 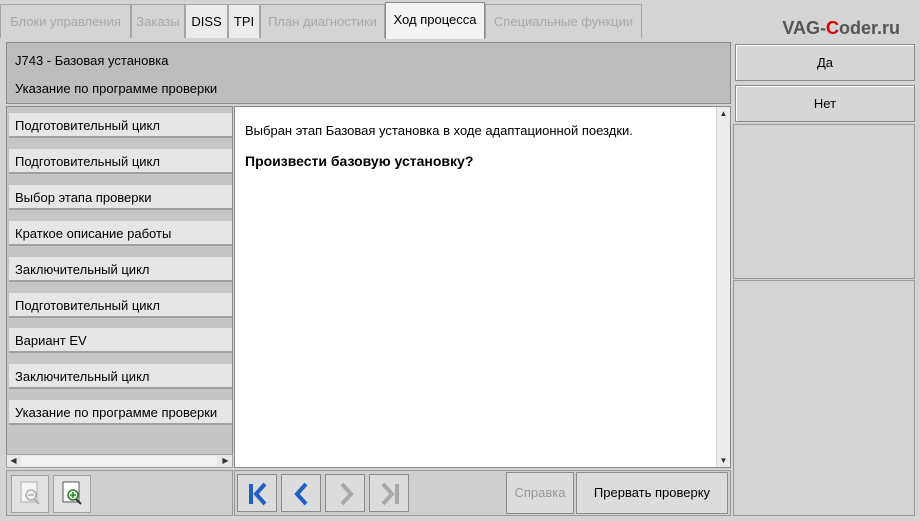 What do you see at coordinates (65, 21) in the screenshot?
I see `tab-control-units: Блоки управления` at bounding box center [65, 21].